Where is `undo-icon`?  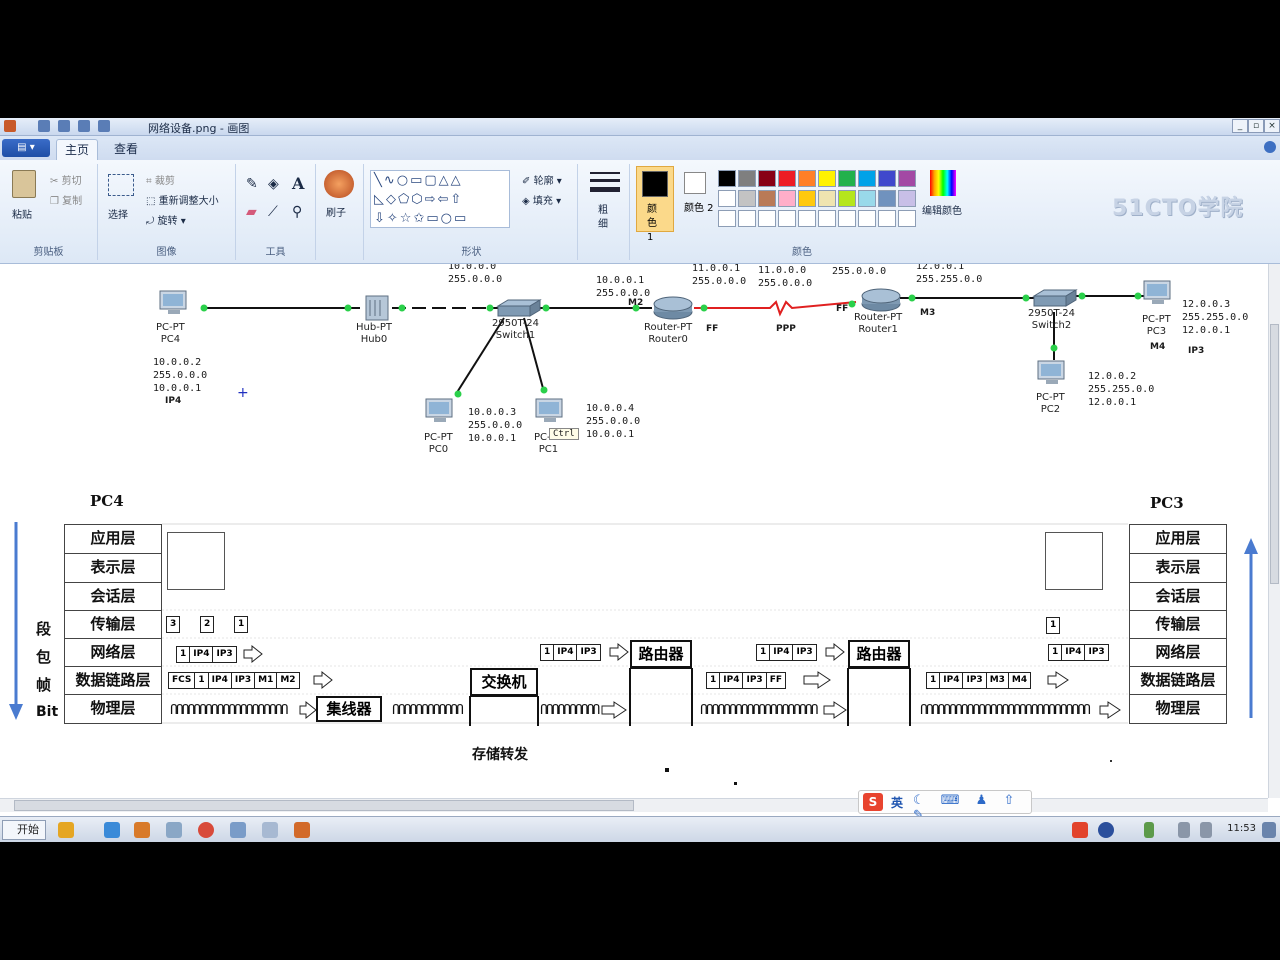 undo-icon is located at coordinates (64, 126).